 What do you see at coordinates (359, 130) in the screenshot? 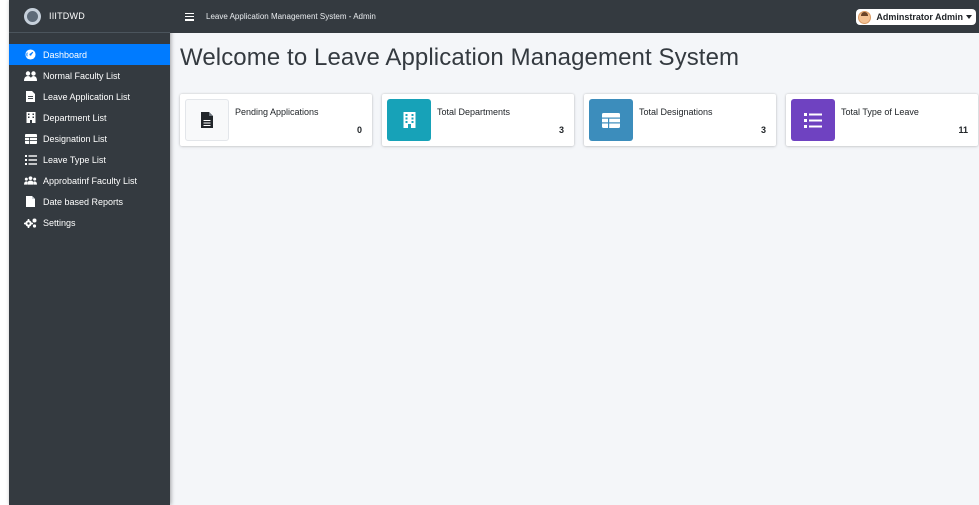
I see `card-value: 0` at bounding box center [359, 130].